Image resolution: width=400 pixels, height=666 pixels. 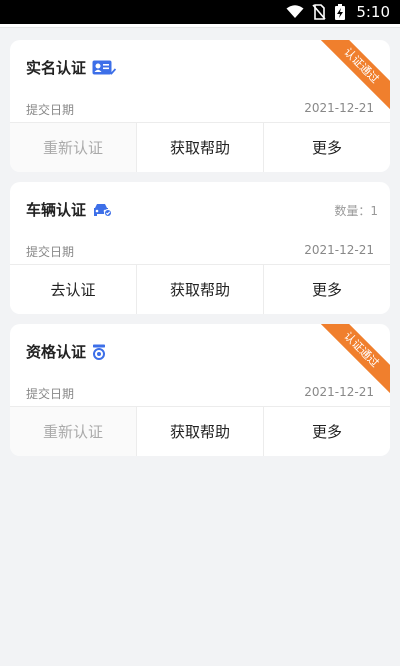 I want to click on battery-charging-icon, so click(x=340, y=12).